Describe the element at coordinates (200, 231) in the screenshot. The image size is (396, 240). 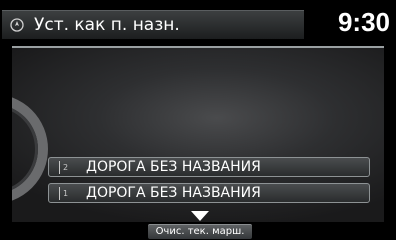
I see `clear-route-button: Очис. тек. марш.` at that location.